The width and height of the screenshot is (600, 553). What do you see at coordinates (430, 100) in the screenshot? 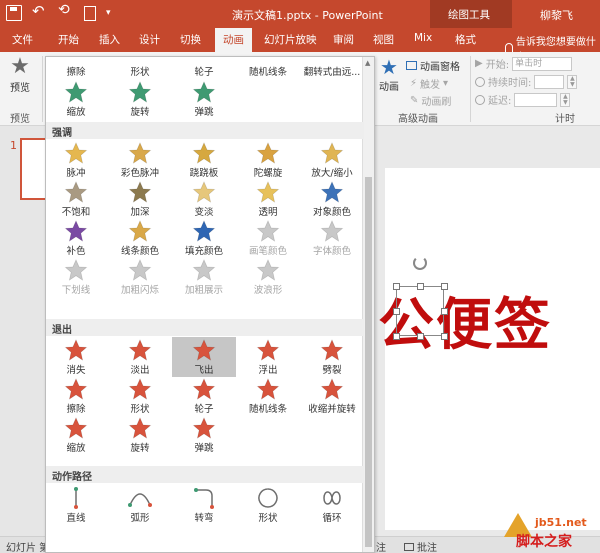
I see `animation-painter-button: ✎ 动画刷` at bounding box center [430, 100].